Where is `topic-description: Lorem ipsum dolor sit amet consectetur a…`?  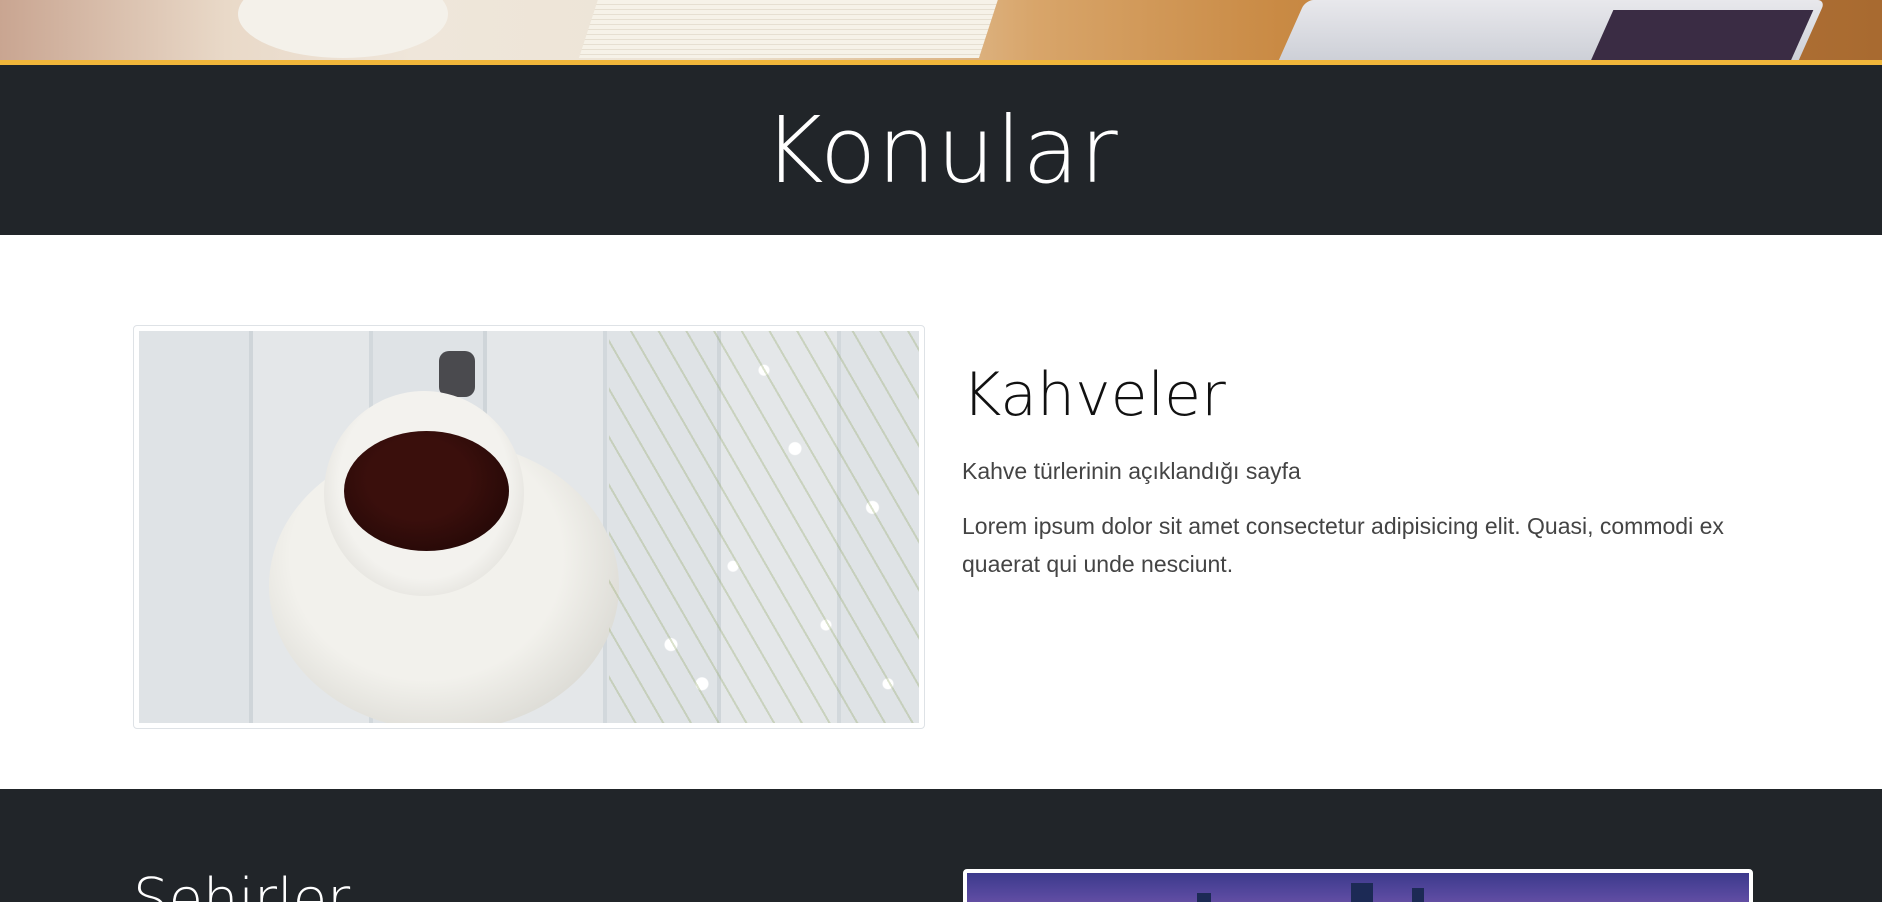 topic-description: Lorem ipsum dolor sit amet consectetur a… is located at coordinates (1343, 545).